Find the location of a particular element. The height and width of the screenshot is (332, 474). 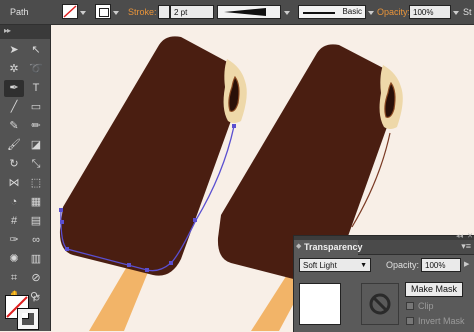

opacity-label: Opacity: is located at coordinates (393, 12).